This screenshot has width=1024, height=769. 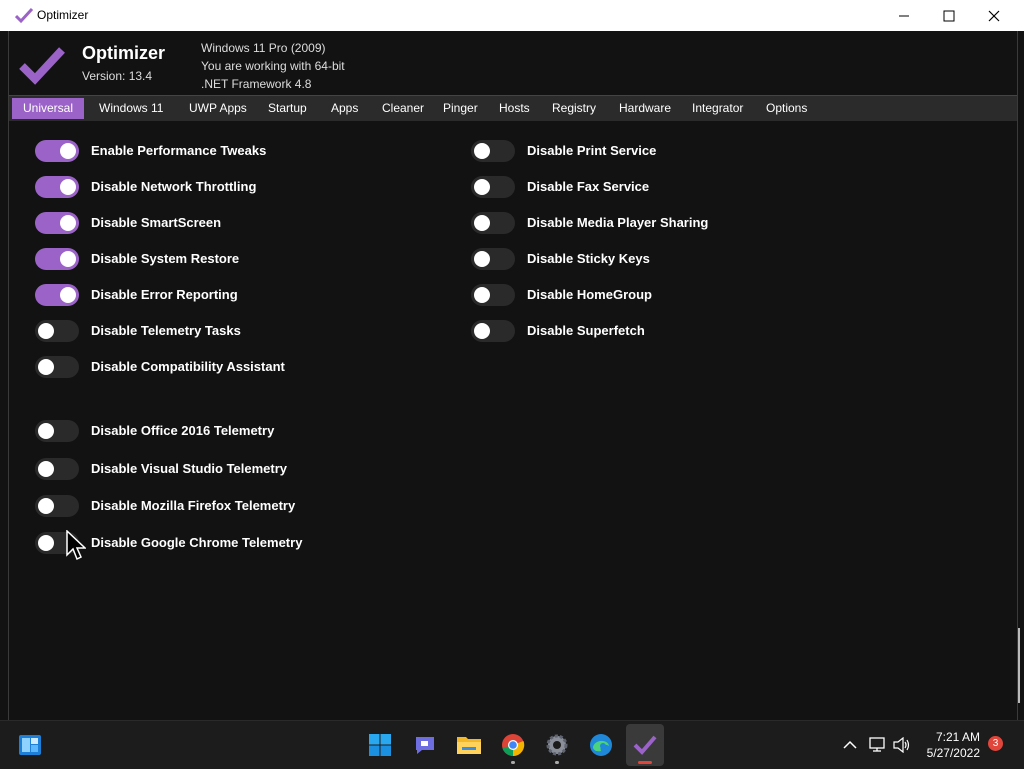 What do you see at coordinates (174, 186) in the screenshot?
I see `option-label: Disable Network Throttling` at bounding box center [174, 186].